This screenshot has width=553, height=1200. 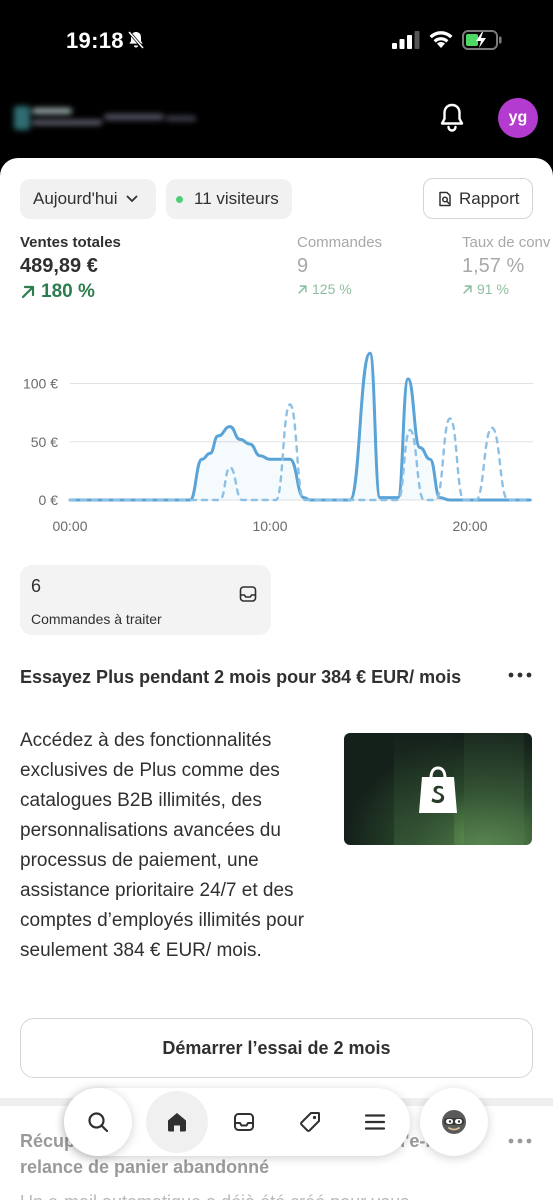 I want to click on nav-products-button, so click(x=310, y=1122).